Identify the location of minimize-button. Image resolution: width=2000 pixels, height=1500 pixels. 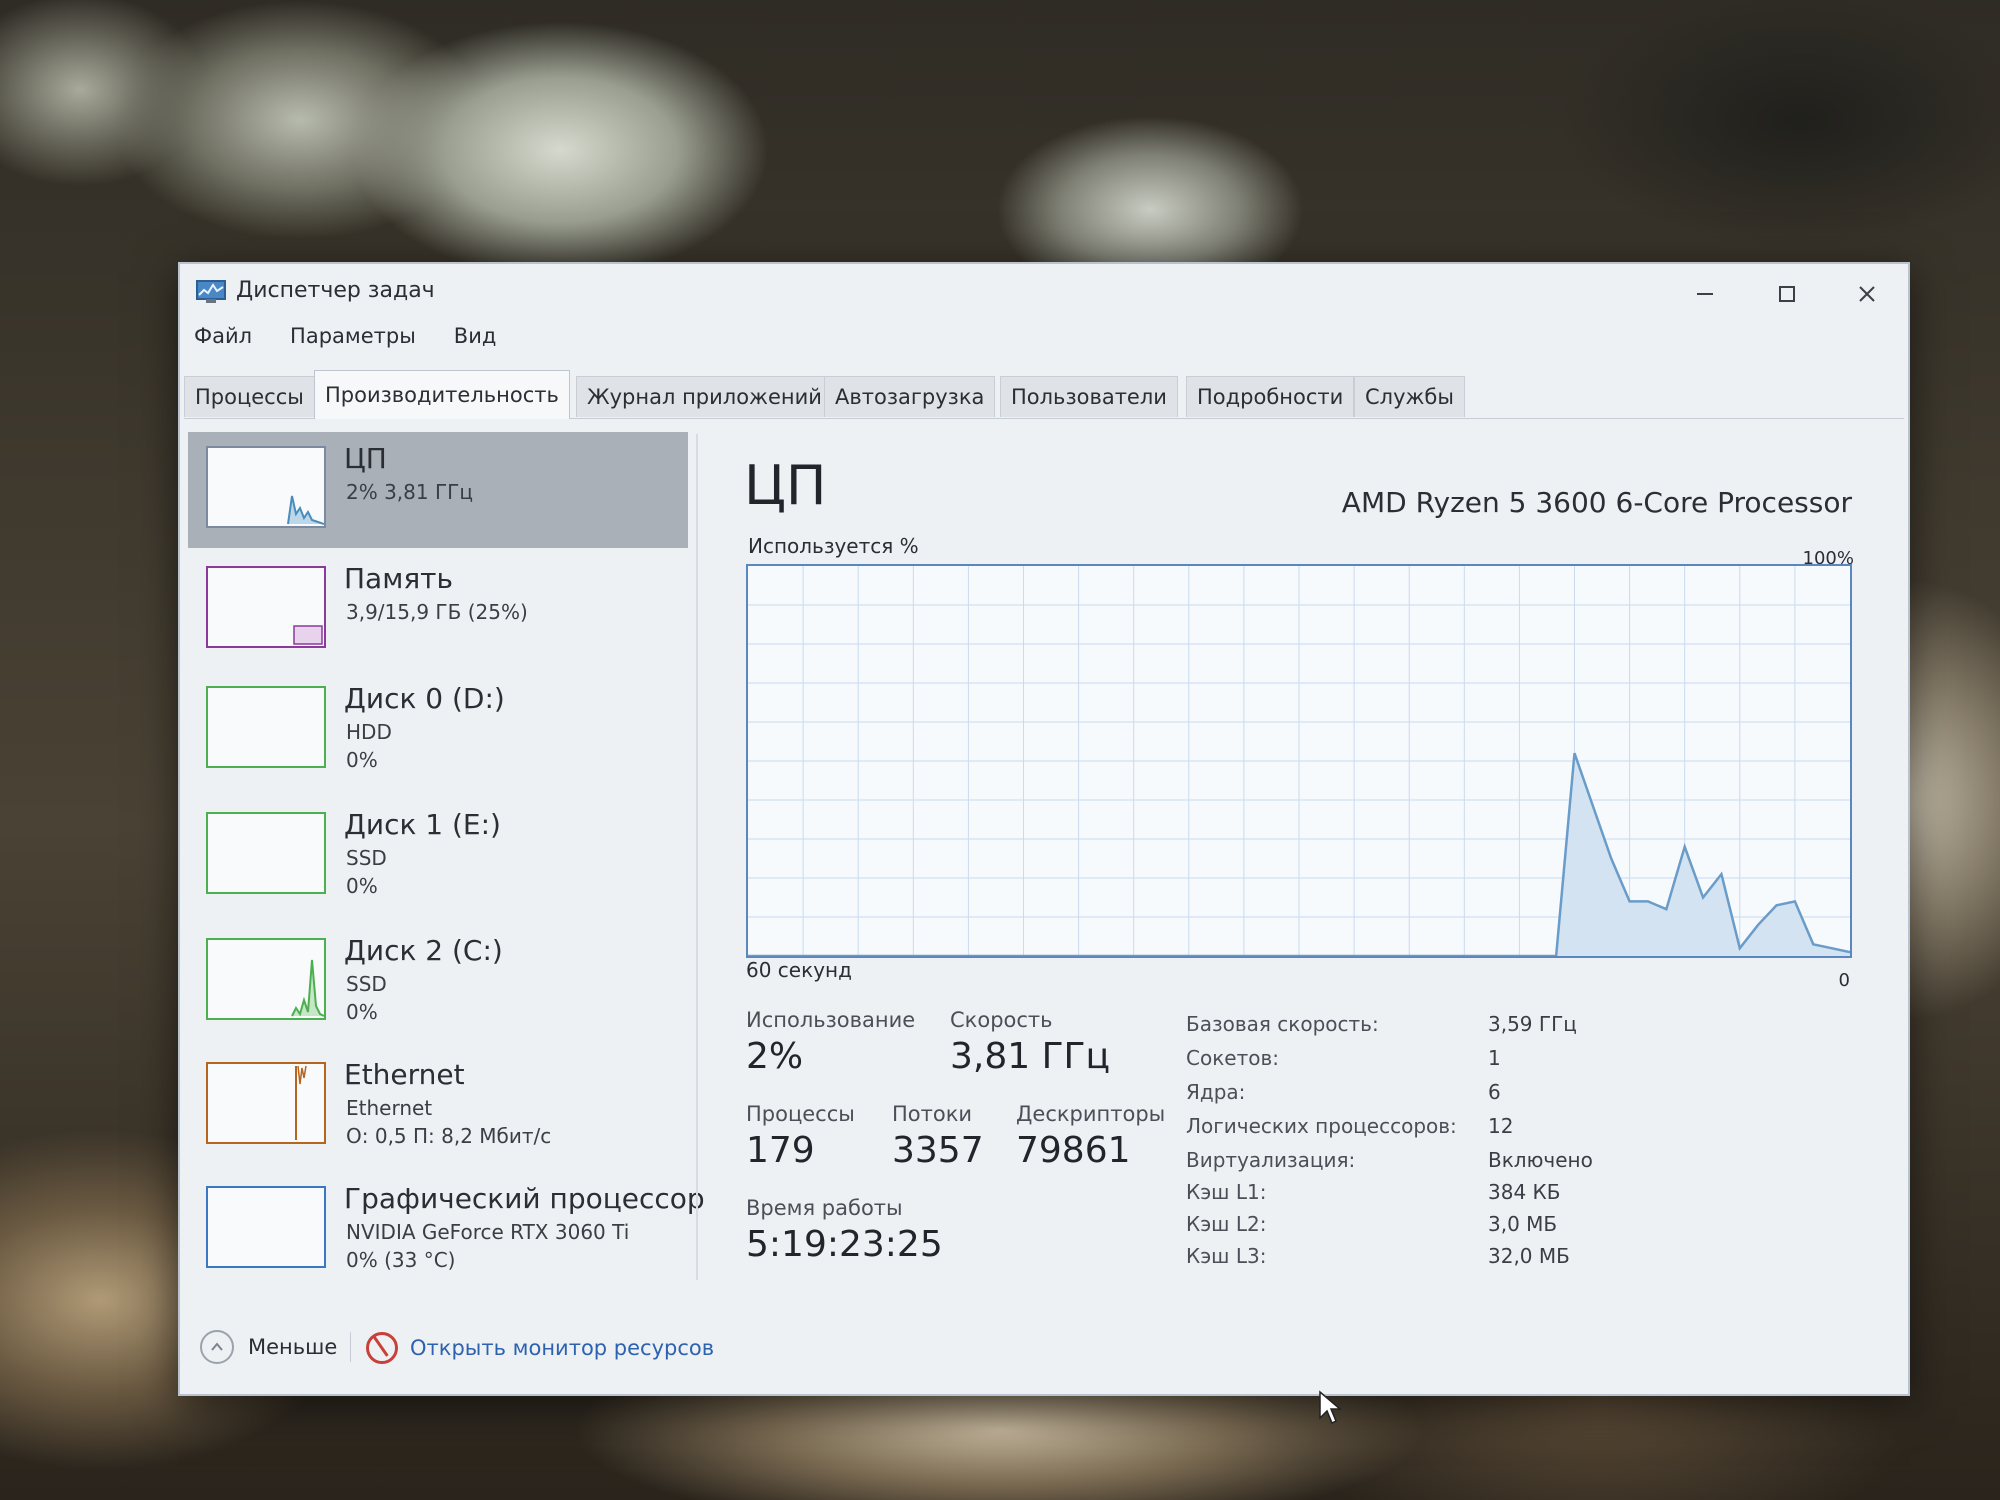
(1705, 294).